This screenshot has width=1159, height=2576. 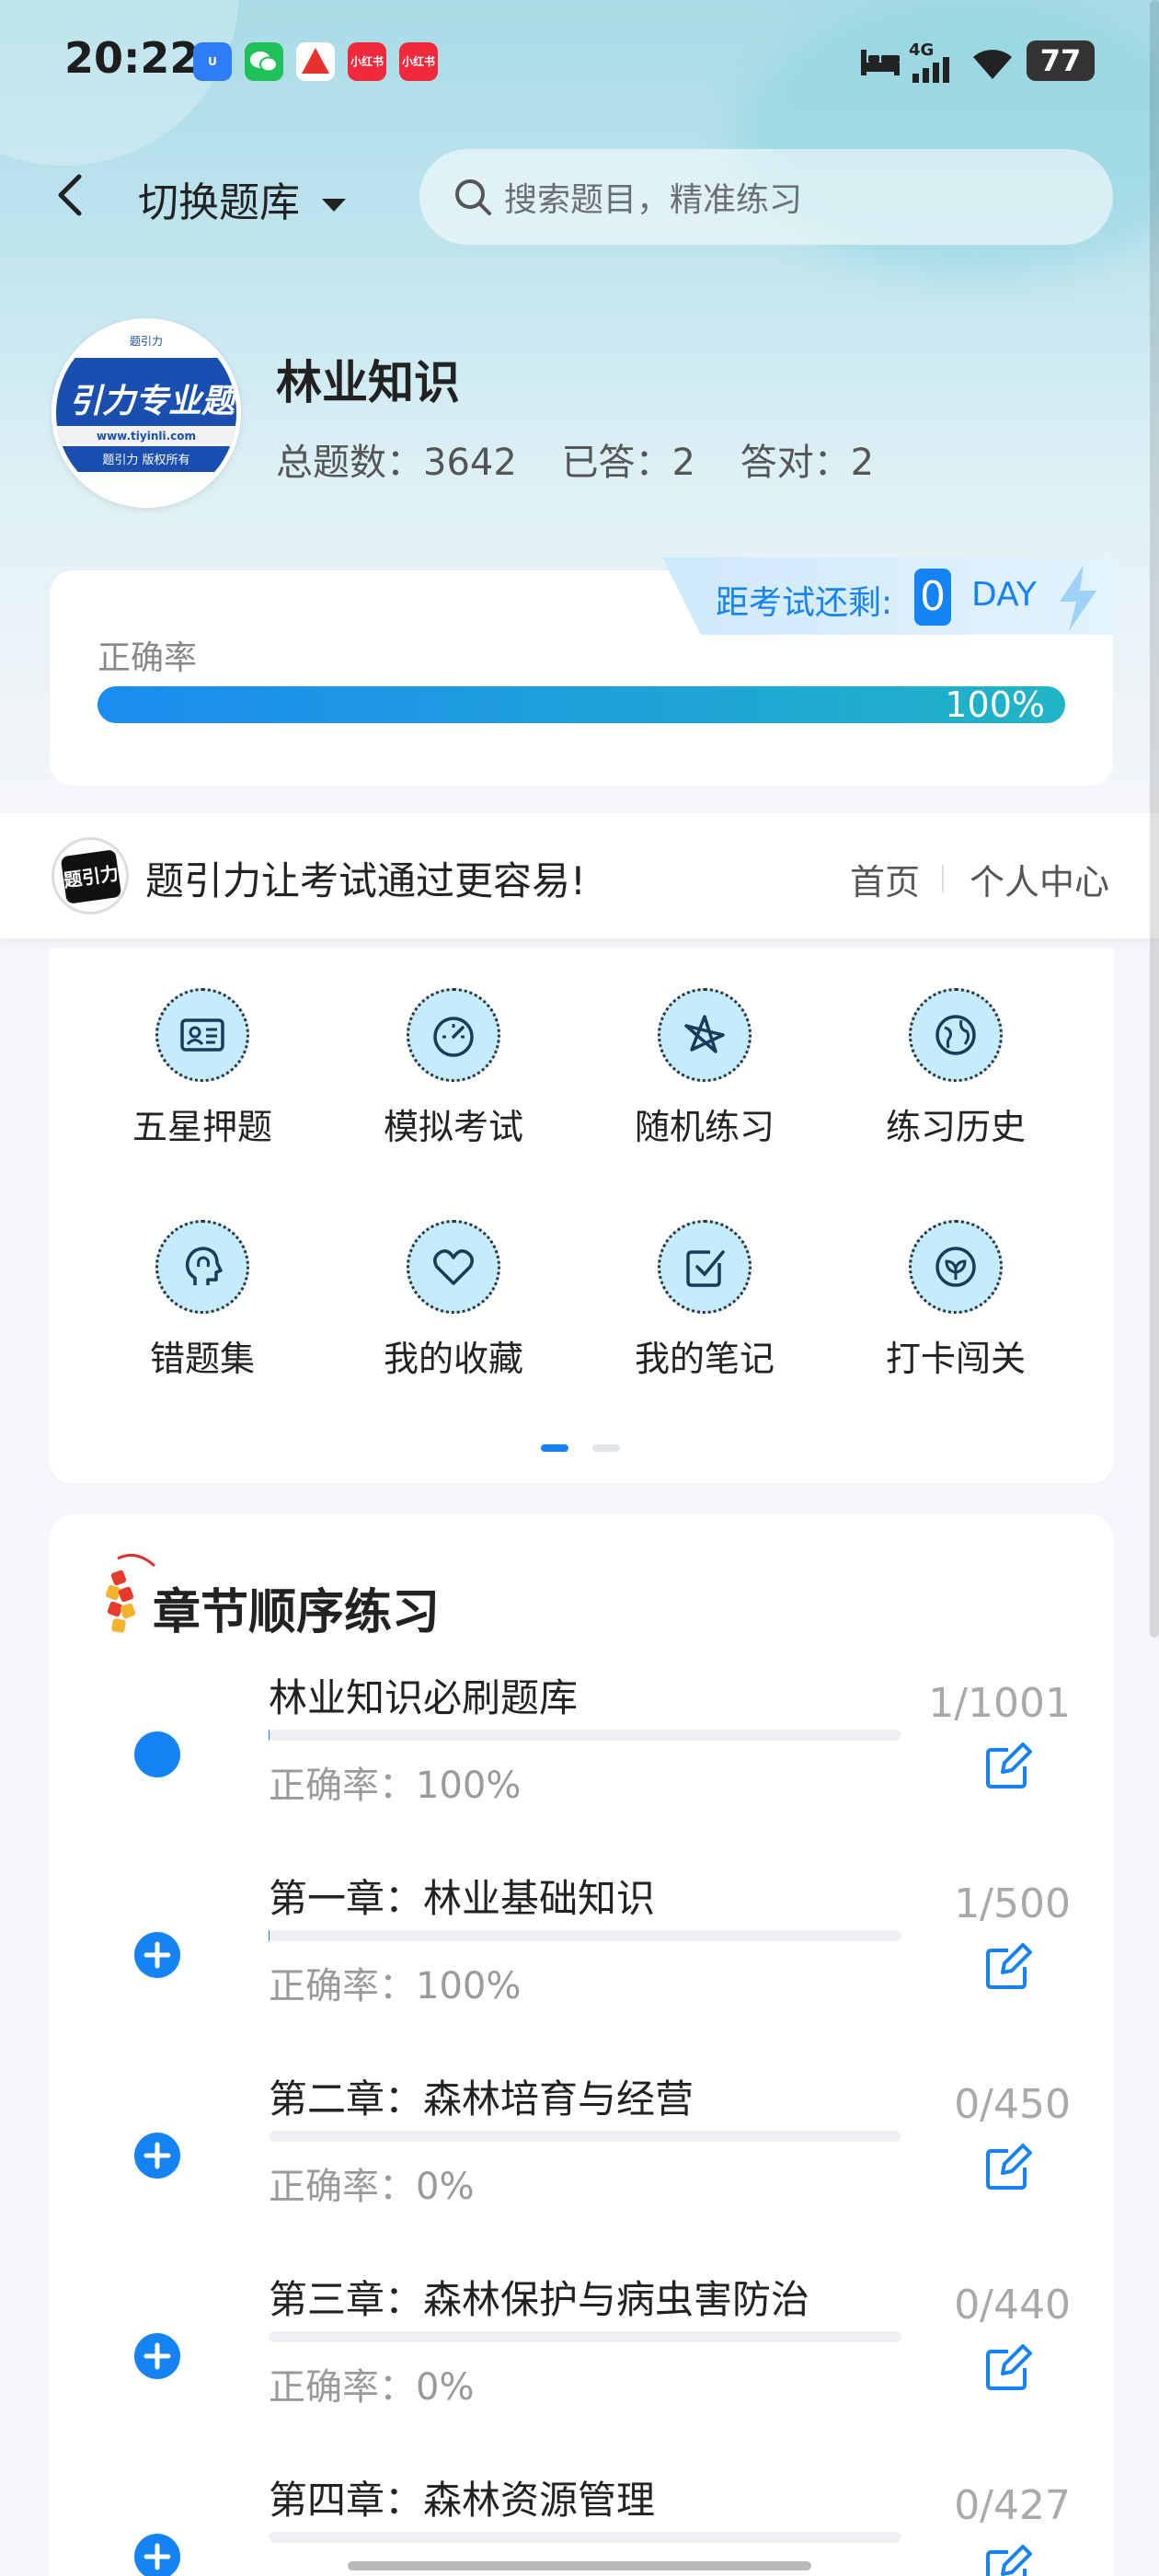 What do you see at coordinates (453, 1127) in the screenshot?
I see `grid-item-label: 模拟考试` at bounding box center [453, 1127].